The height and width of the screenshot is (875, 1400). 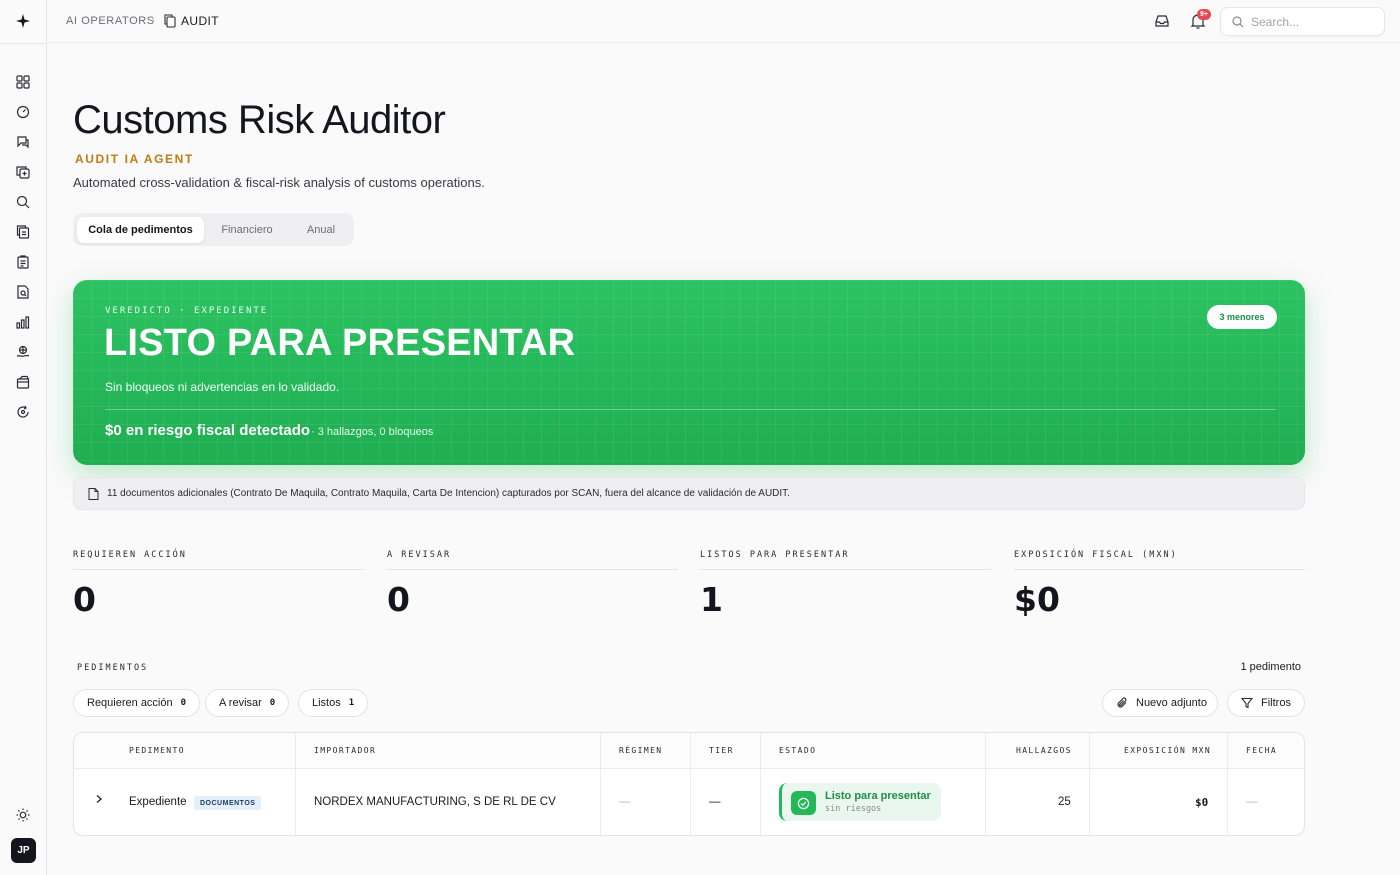 I want to click on chip-label: Listos, so click(x=326, y=703).